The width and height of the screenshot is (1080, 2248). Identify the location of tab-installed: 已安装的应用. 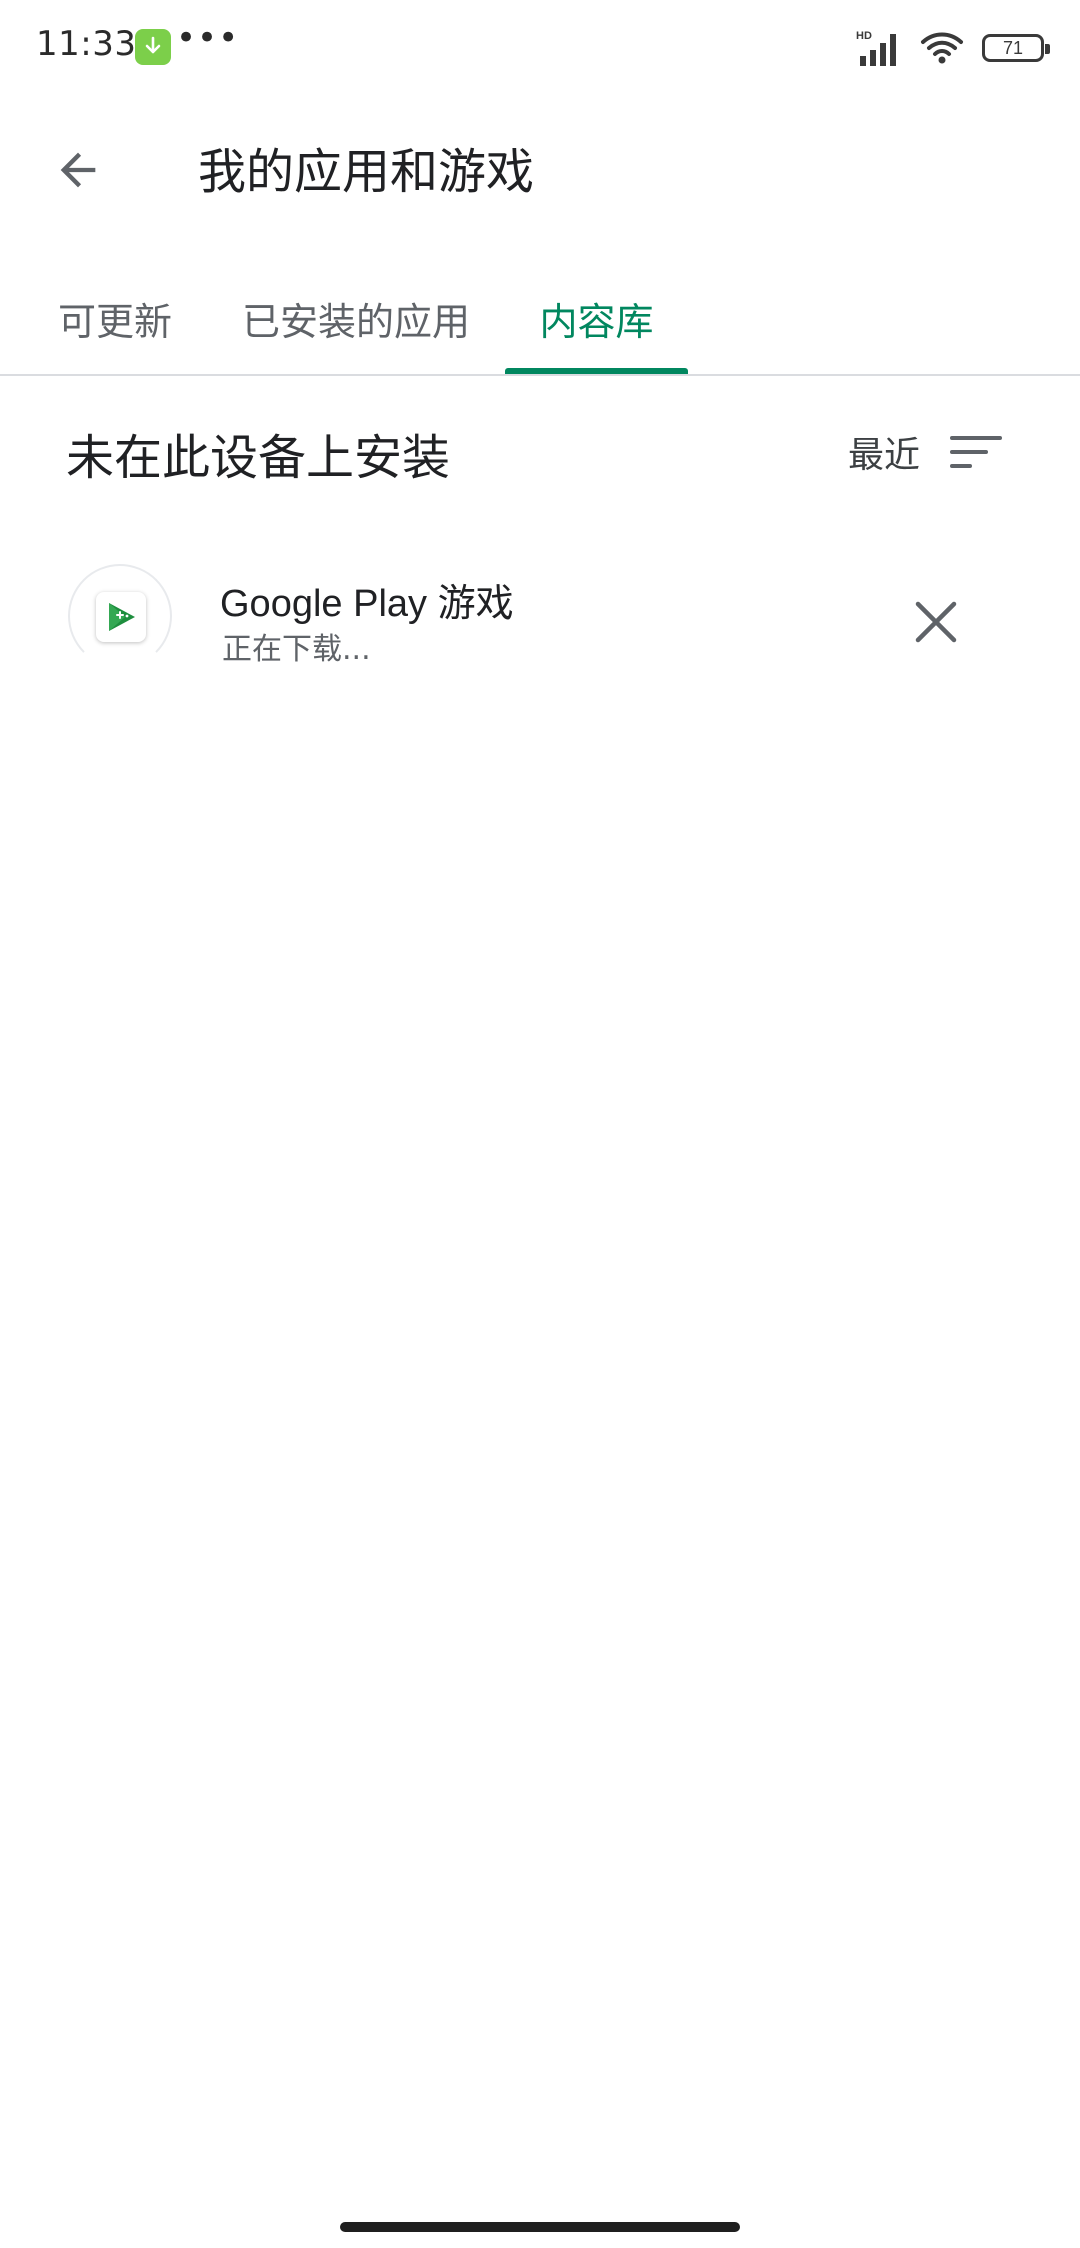
(356, 318).